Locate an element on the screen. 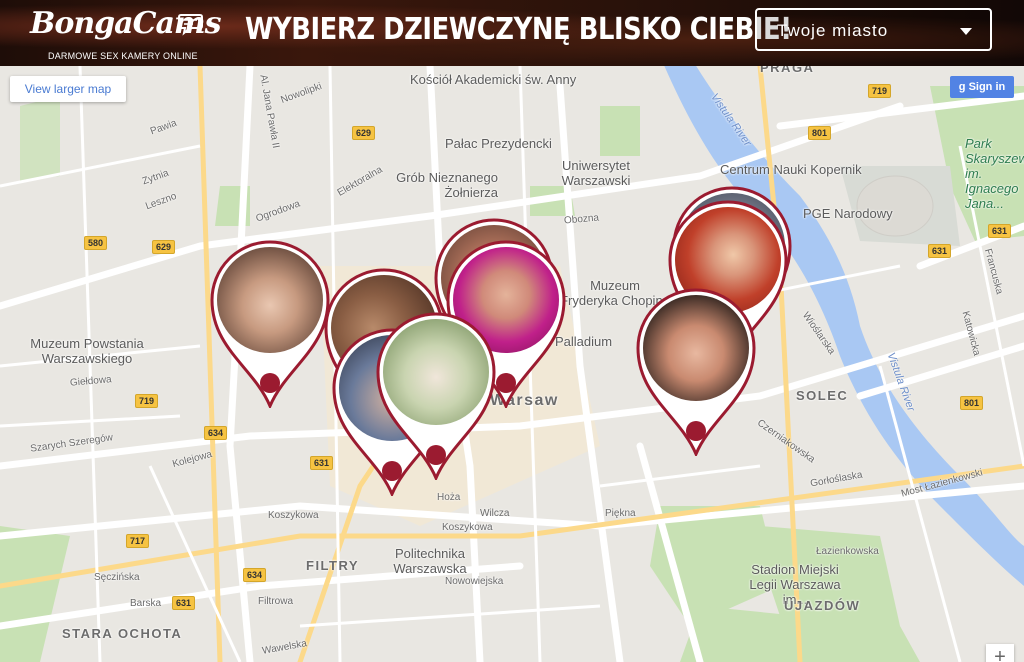 The width and height of the screenshot is (1024, 662). road-shield-631c: 631 is located at coordinates (1000, 231).